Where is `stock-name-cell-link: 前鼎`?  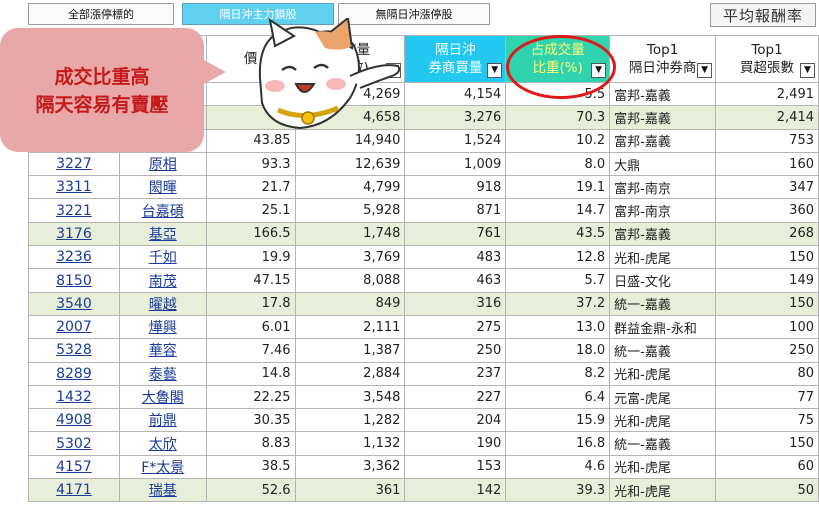 stock-name-cell-link: 前鼎 is located at coordinates (163, 421).